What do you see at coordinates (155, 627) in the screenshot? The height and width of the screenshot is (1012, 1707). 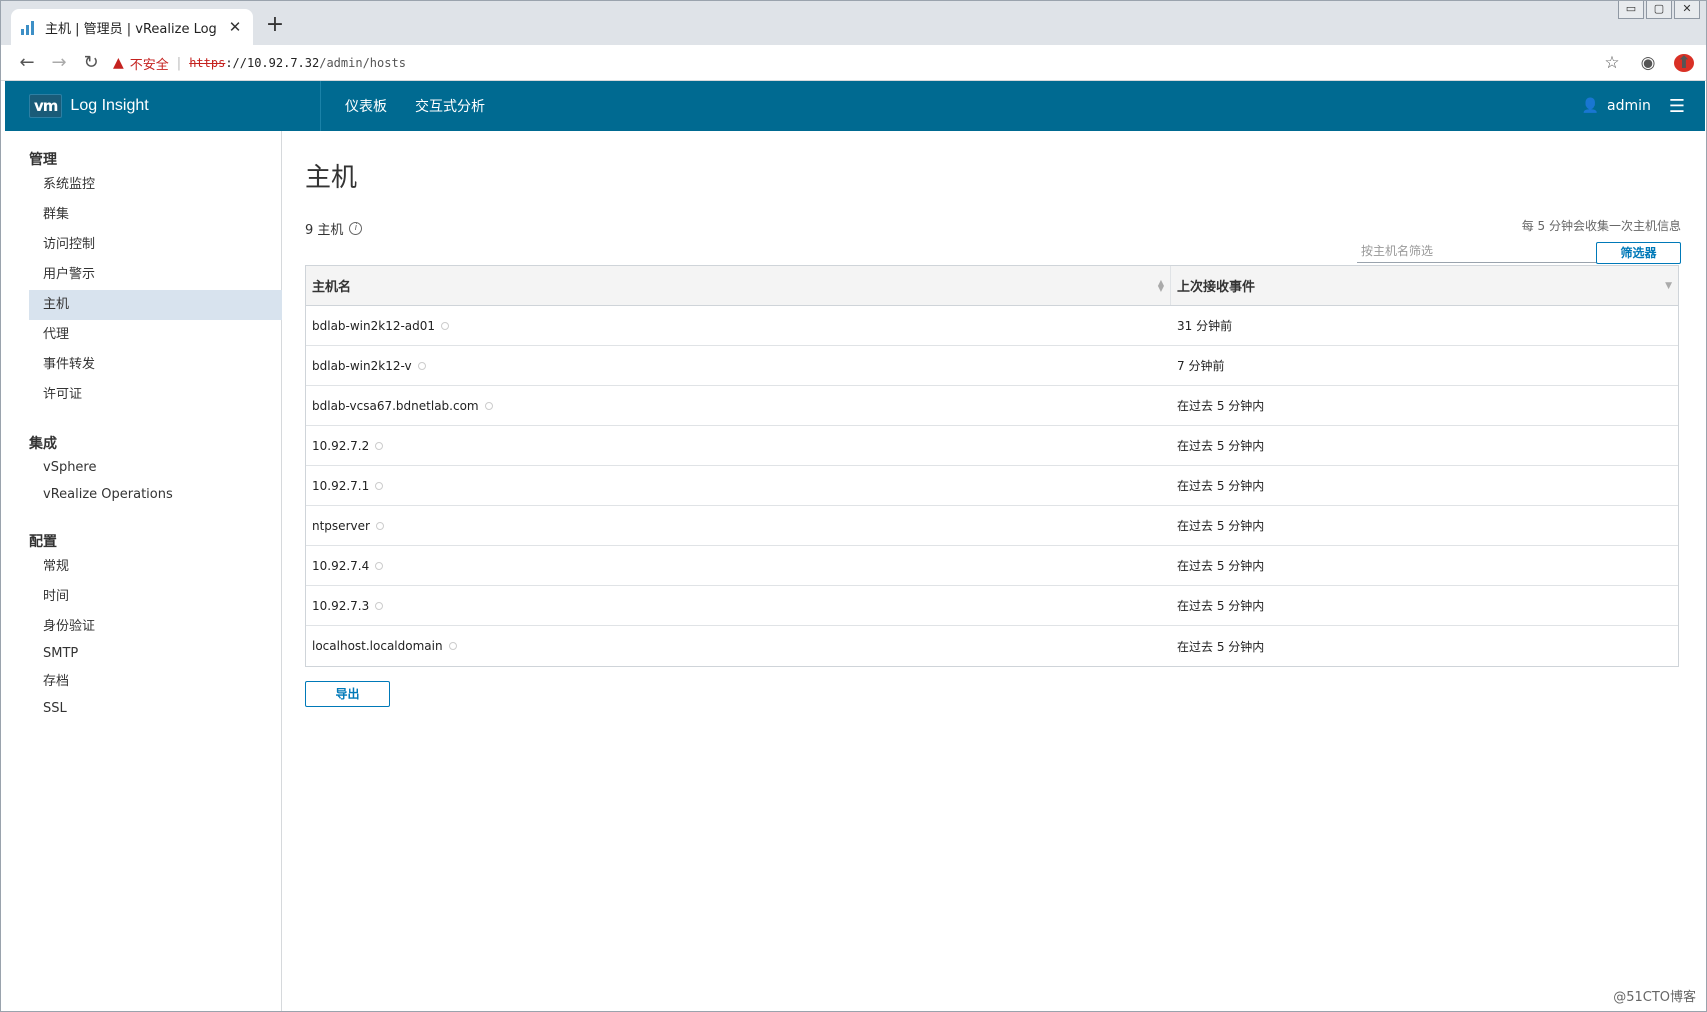 I see `sidebar-item-authentication: 身份验证` at bounding box center [155, 627].